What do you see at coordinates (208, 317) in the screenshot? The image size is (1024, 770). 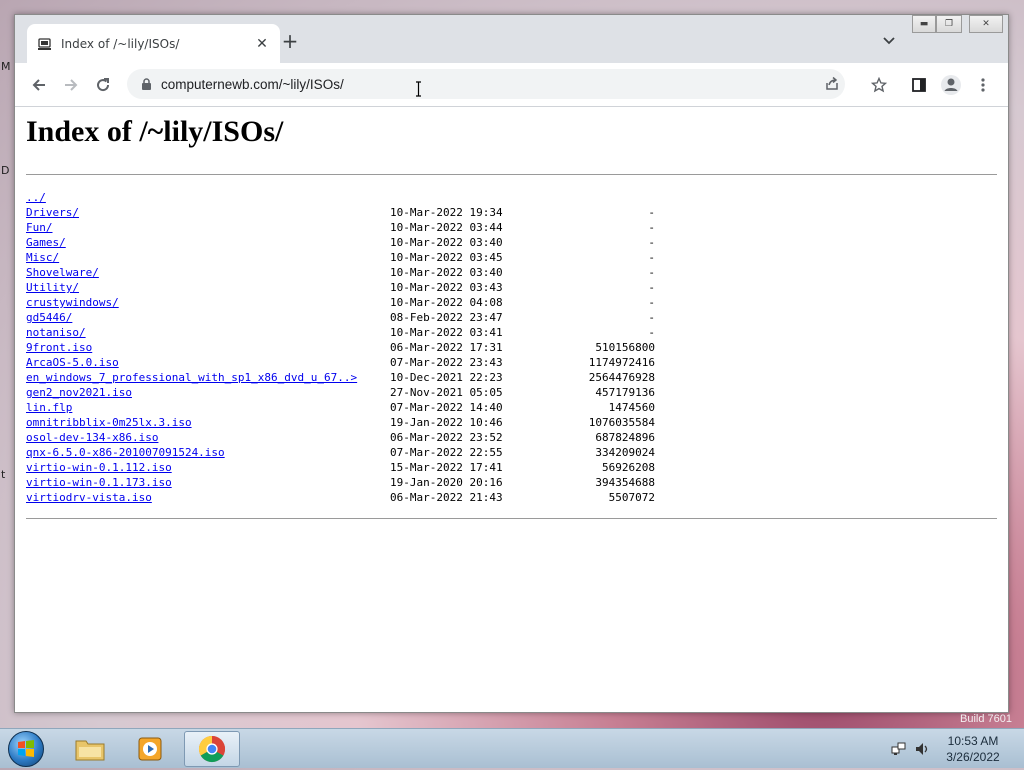 I see `file-name-cell: gd5446/` at bounding box center [208, 317].